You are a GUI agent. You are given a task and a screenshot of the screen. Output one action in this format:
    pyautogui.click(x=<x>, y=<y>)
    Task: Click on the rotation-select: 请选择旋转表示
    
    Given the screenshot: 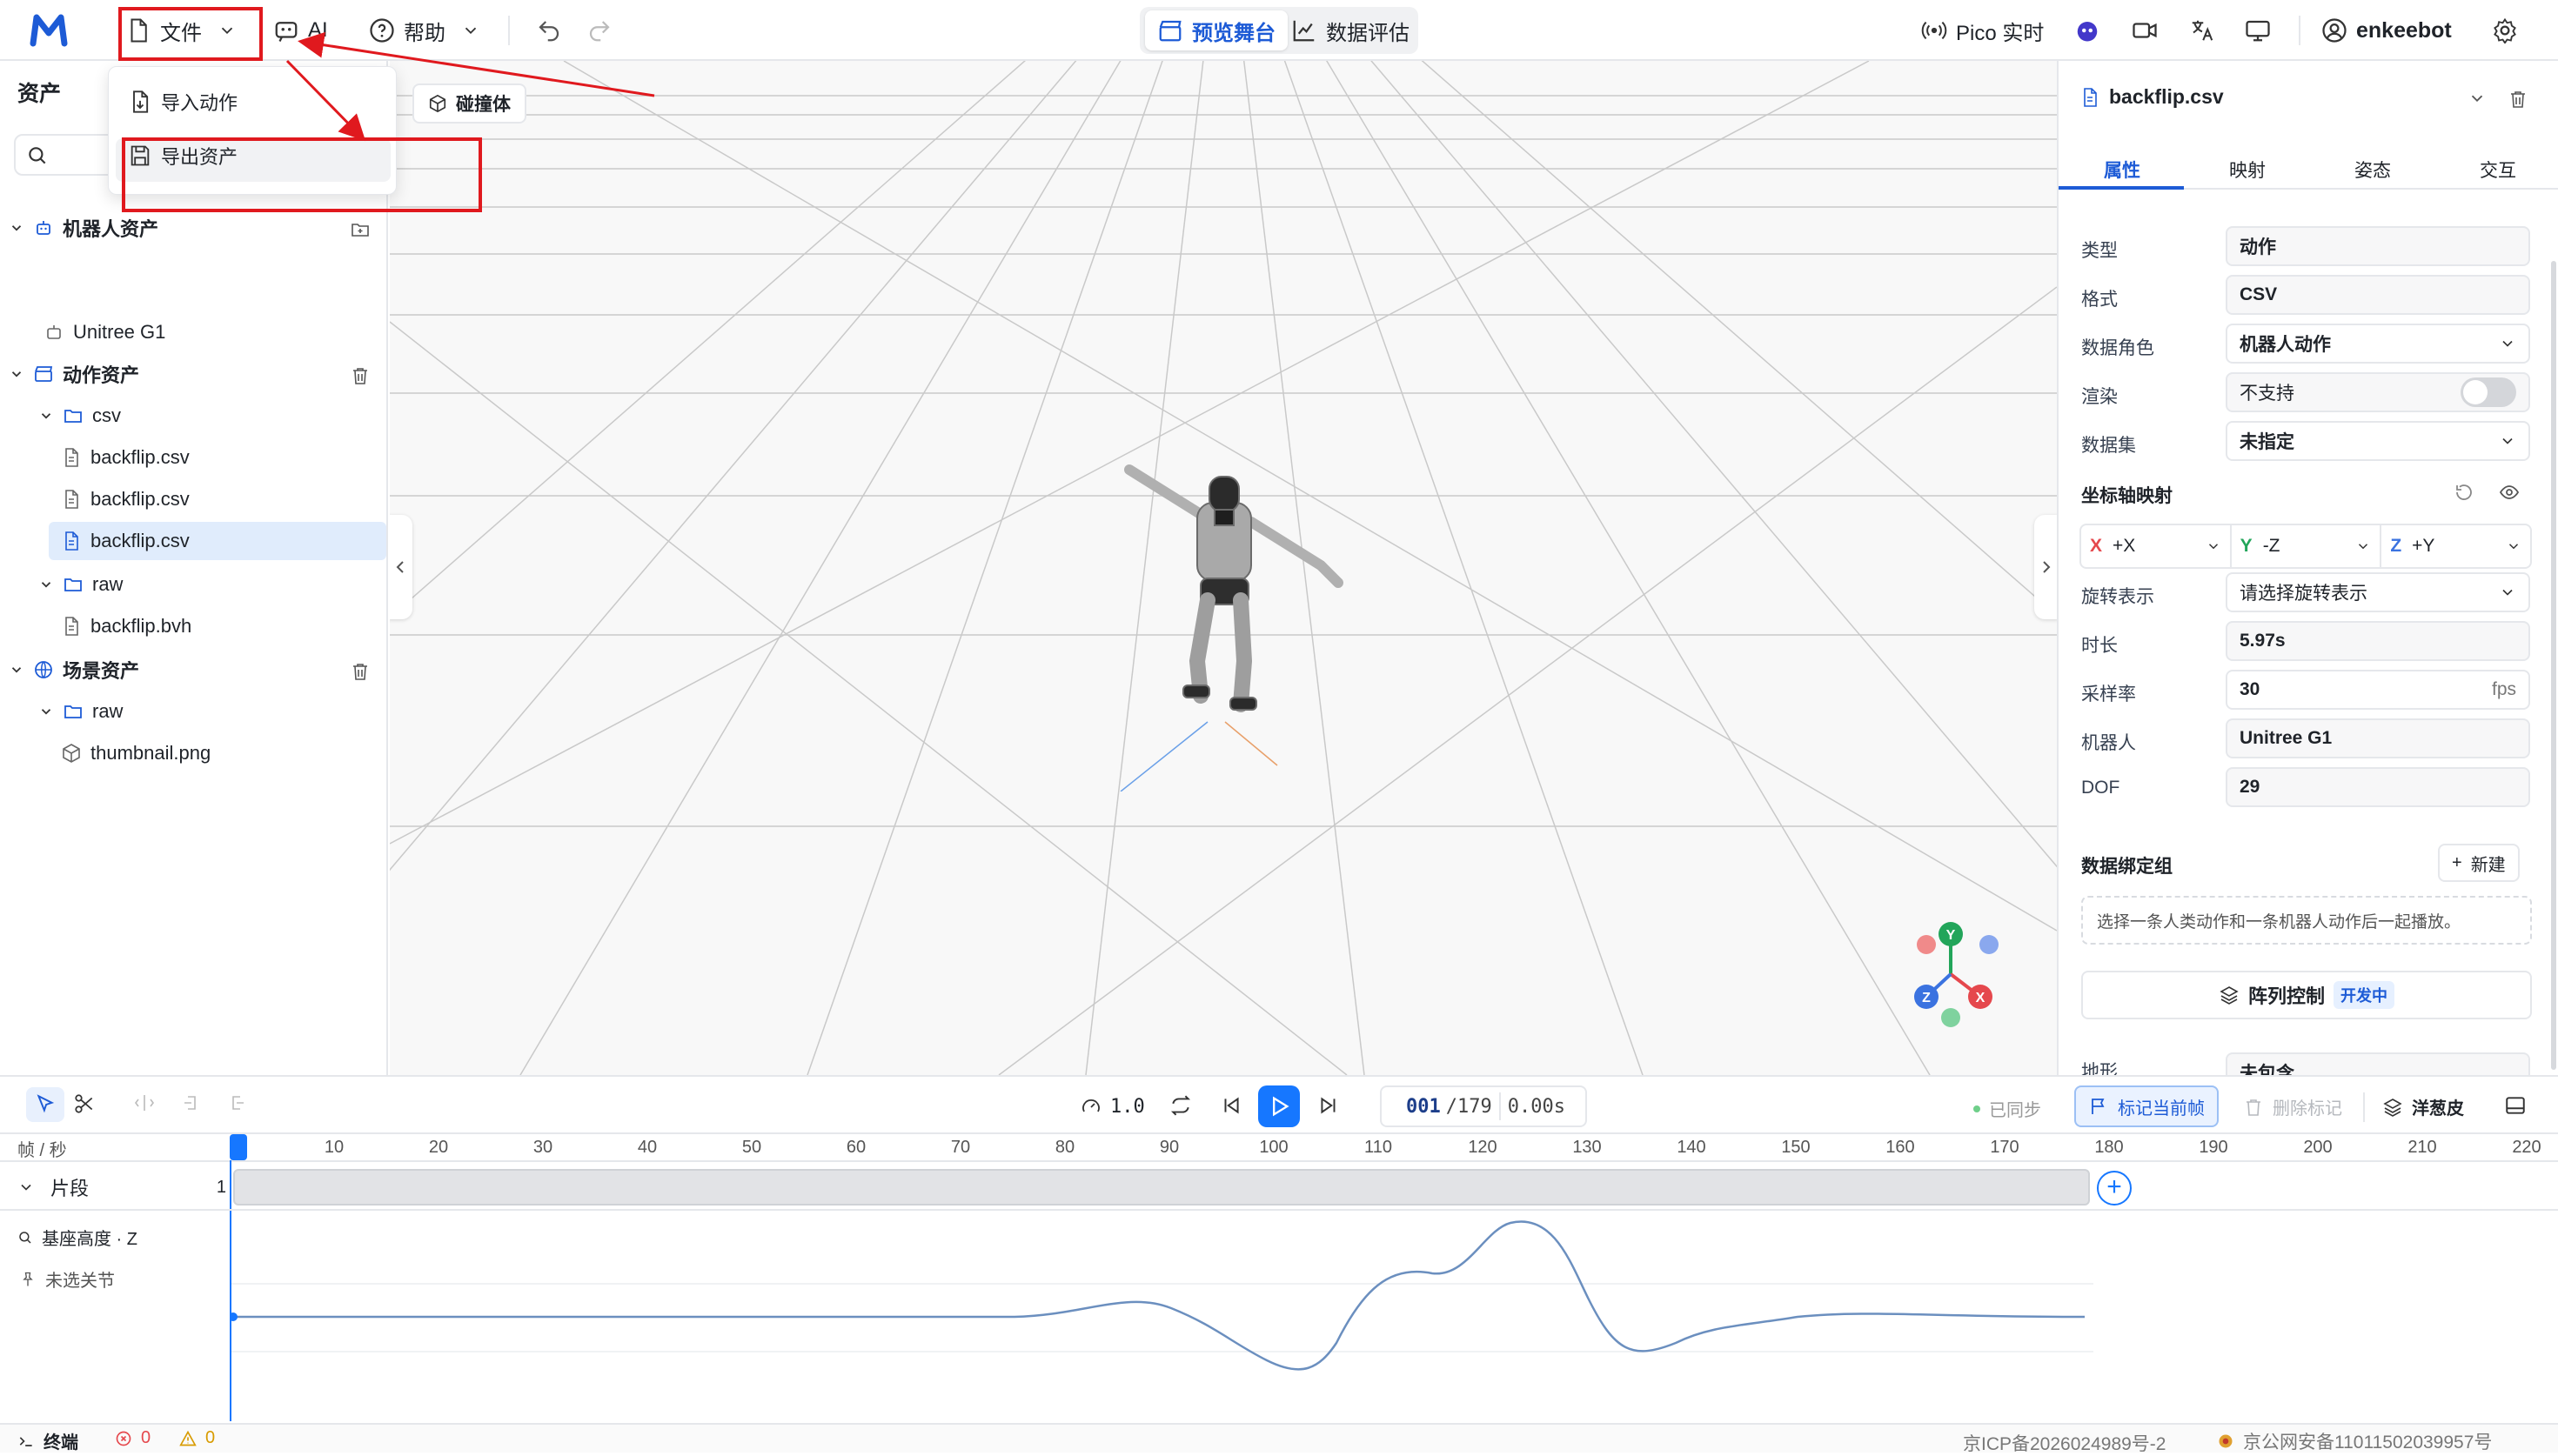 What is the action you would take?
    pyautogui.click(x=2378, y=592)
    